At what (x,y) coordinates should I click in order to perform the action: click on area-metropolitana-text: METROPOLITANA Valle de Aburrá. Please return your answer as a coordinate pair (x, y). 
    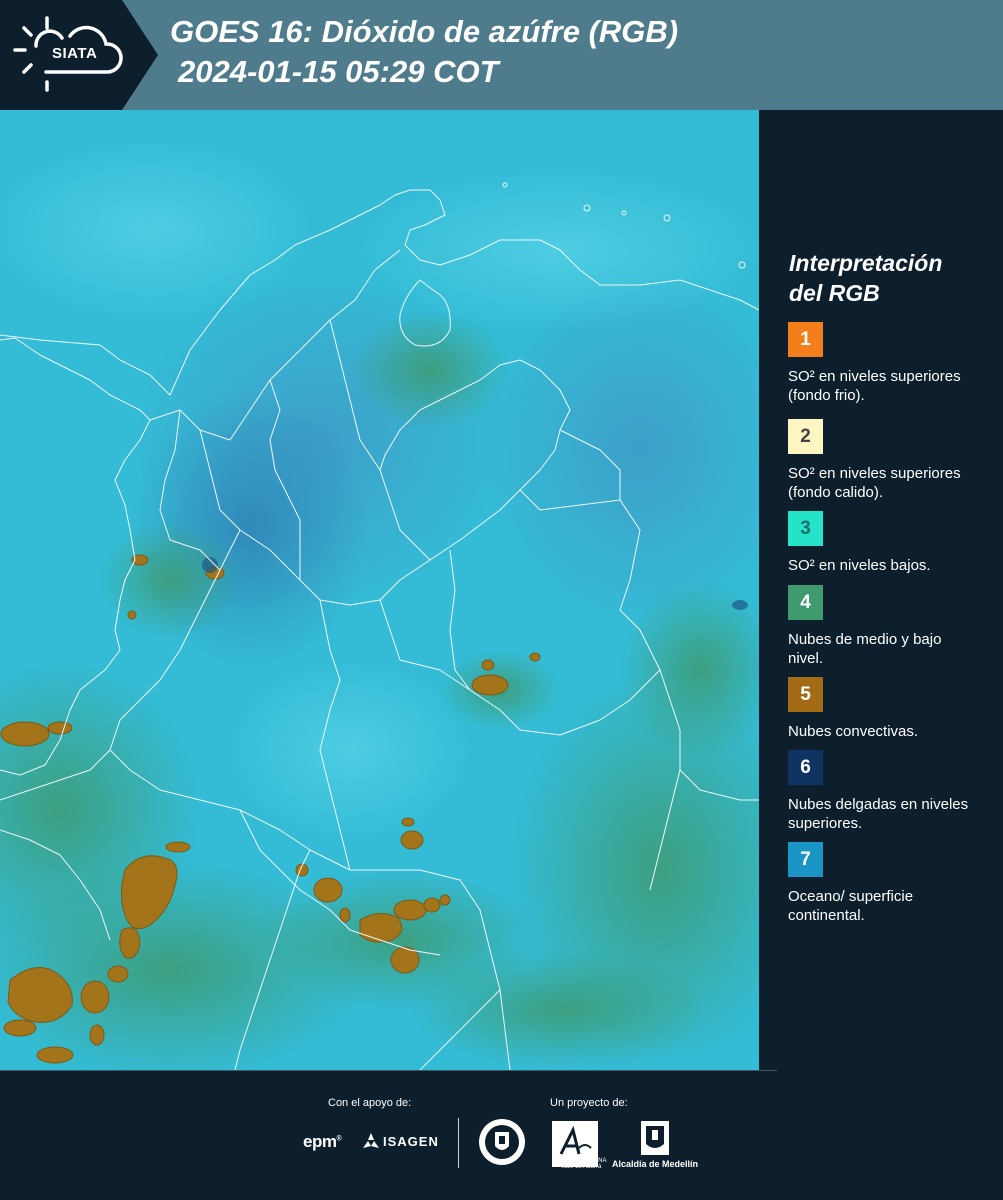
    Looking at the image, I should click on (581, 1164).